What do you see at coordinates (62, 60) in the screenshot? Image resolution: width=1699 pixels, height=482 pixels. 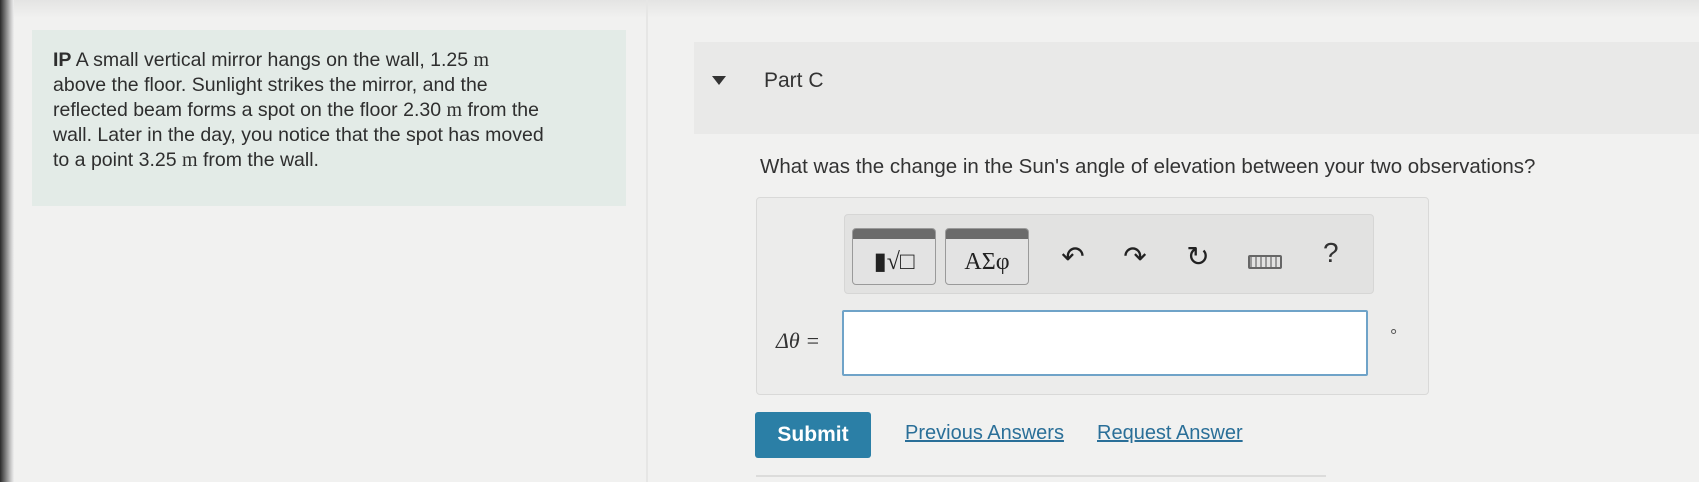 I see `ip-badge: IP` at bounding box center [62, 60].